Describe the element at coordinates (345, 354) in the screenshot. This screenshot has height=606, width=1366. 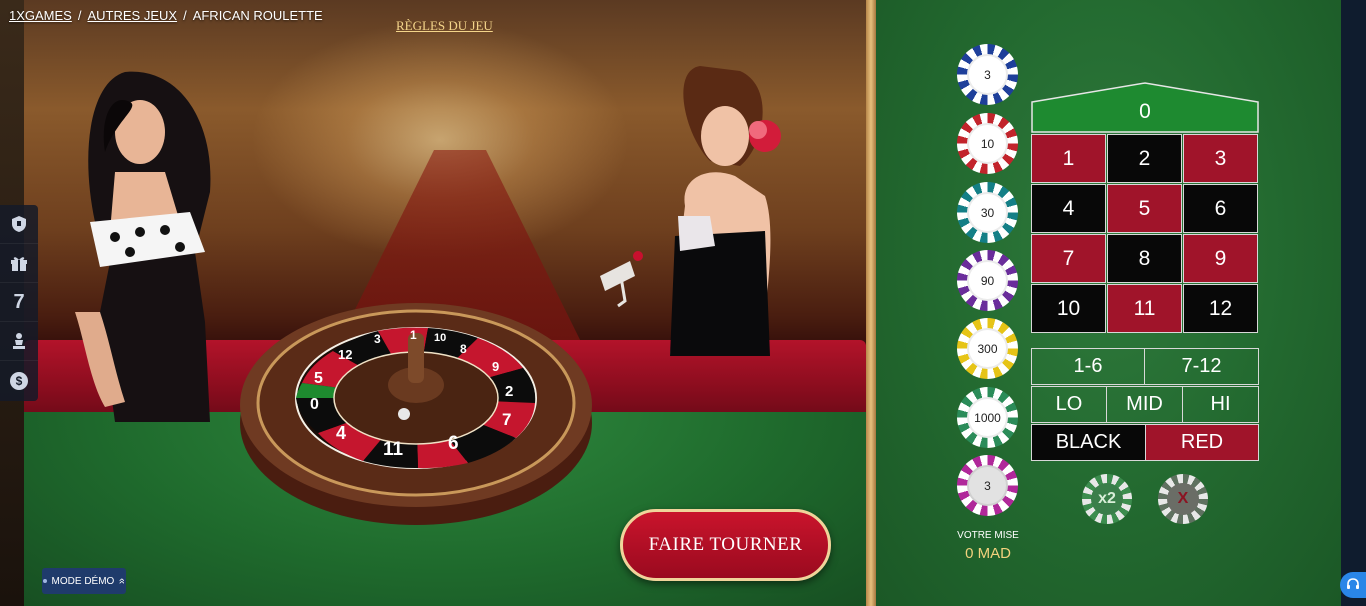
I see `wheel-number-12: 12` at that location.